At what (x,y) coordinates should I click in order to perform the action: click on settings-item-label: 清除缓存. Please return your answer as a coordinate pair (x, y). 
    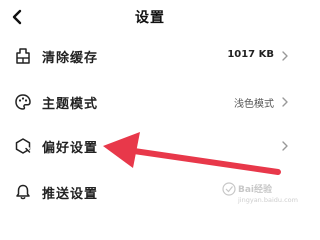
    Looking at the image, I should click on (70, 58).